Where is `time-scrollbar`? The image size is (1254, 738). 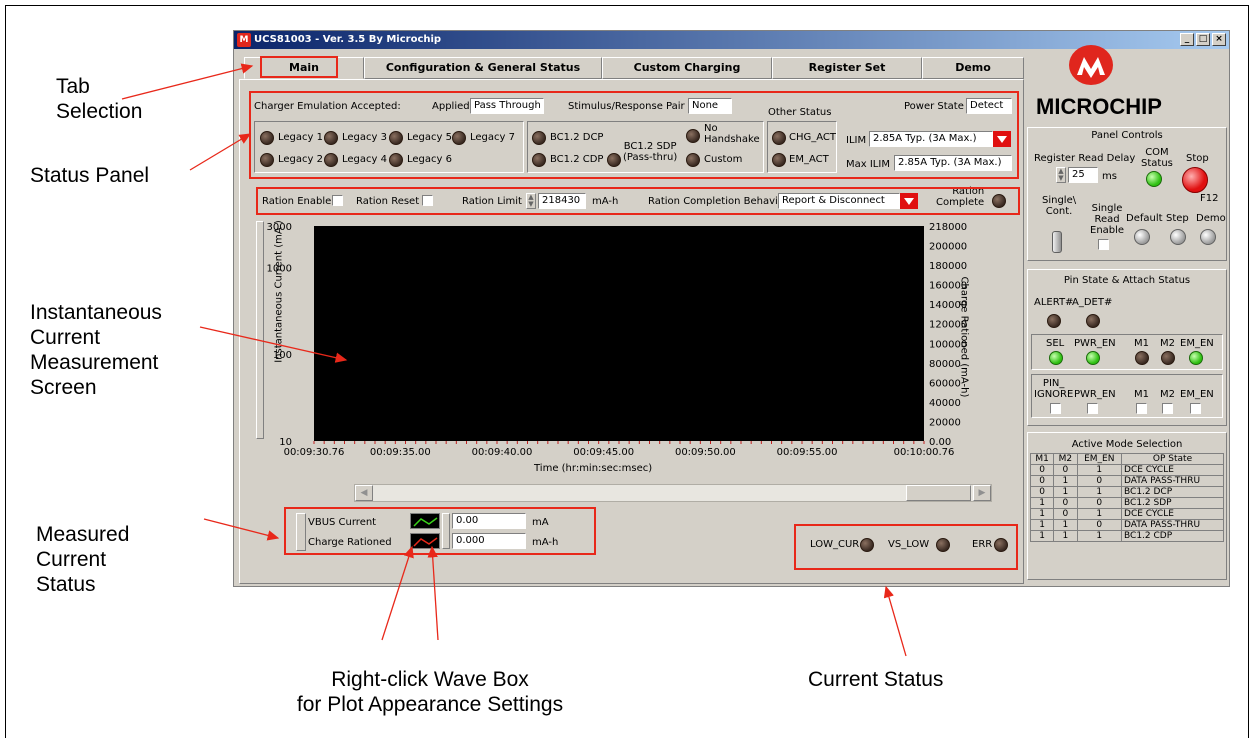
time-scrollbar is located at coordinates (673, 493).